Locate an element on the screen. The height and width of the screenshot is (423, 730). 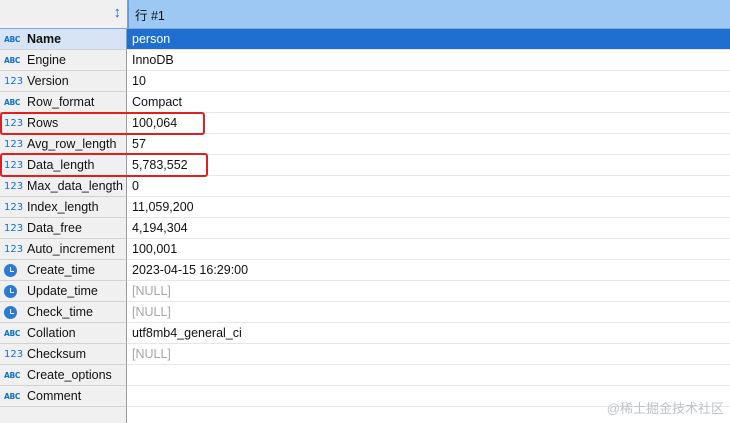
table-row: Create_time 2023-04-15 16:29:00 is located at coordinates (365, 270).